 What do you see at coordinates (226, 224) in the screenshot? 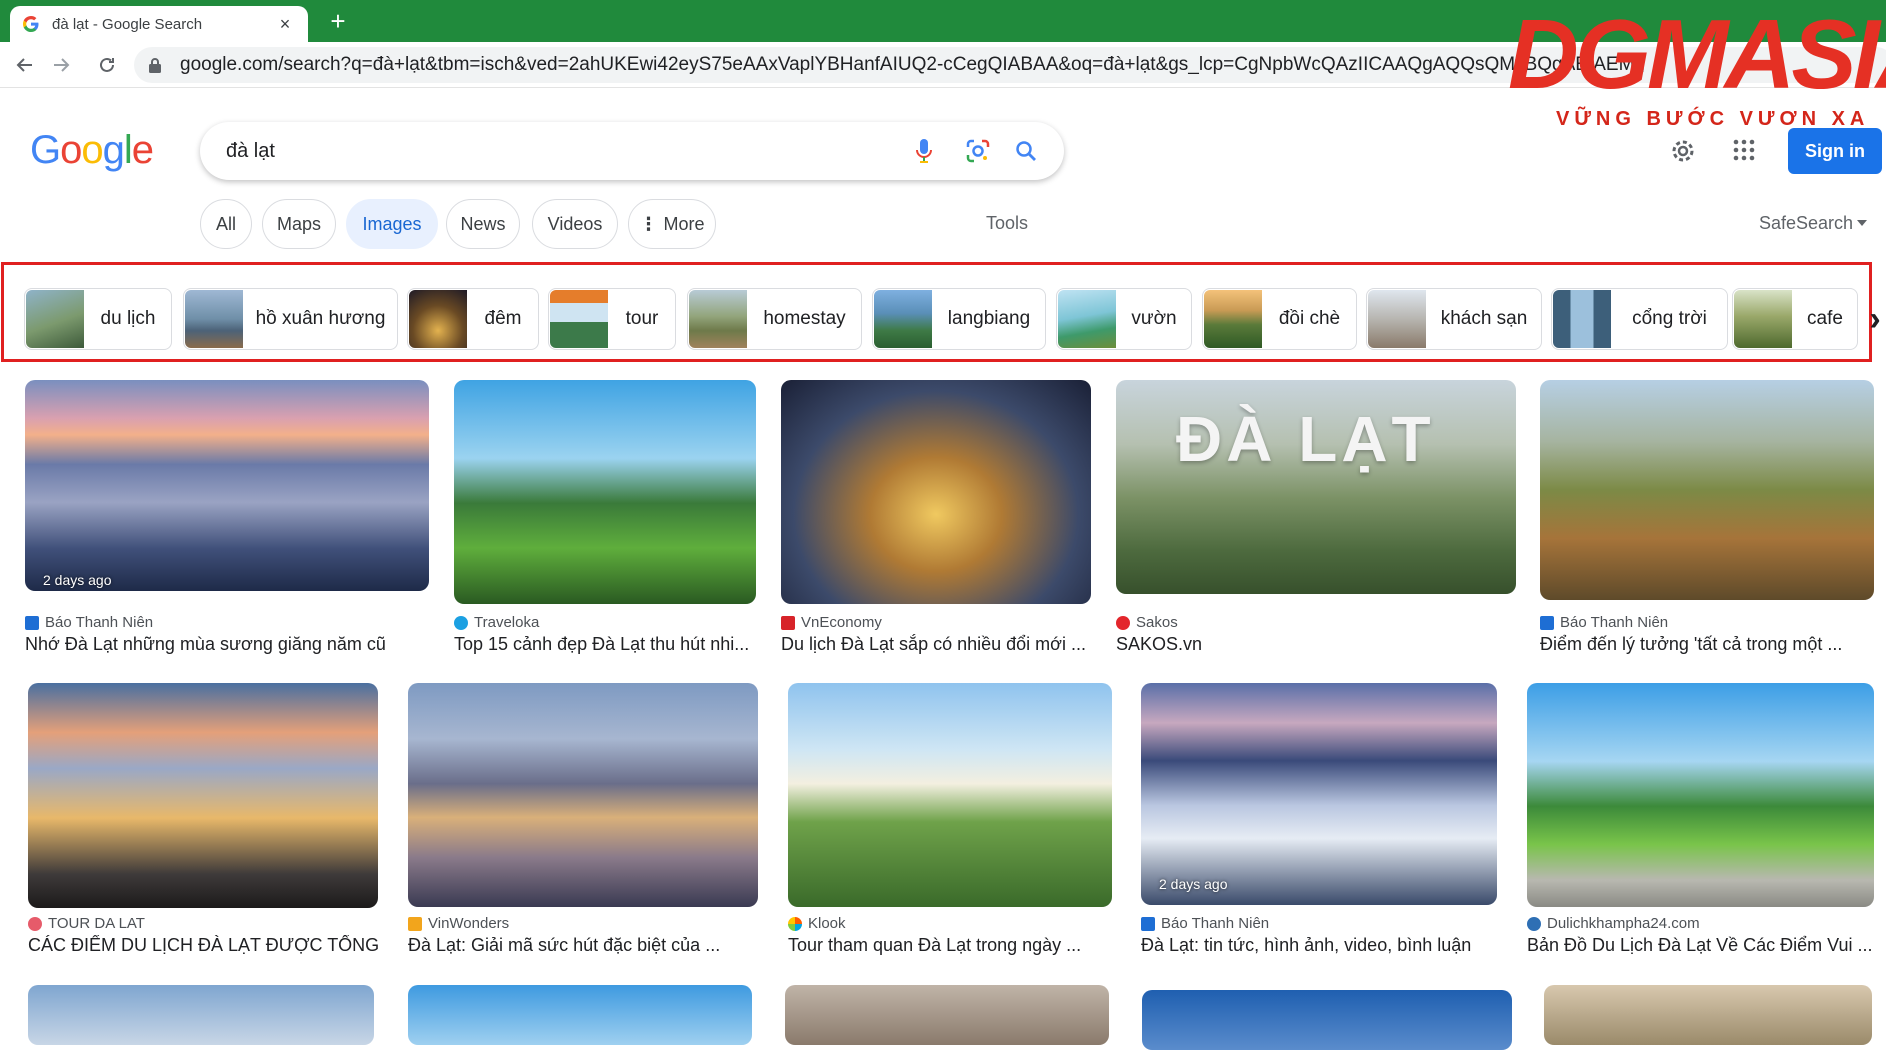
I see `filter-chip-all: All` at bounding box center [226, 224].